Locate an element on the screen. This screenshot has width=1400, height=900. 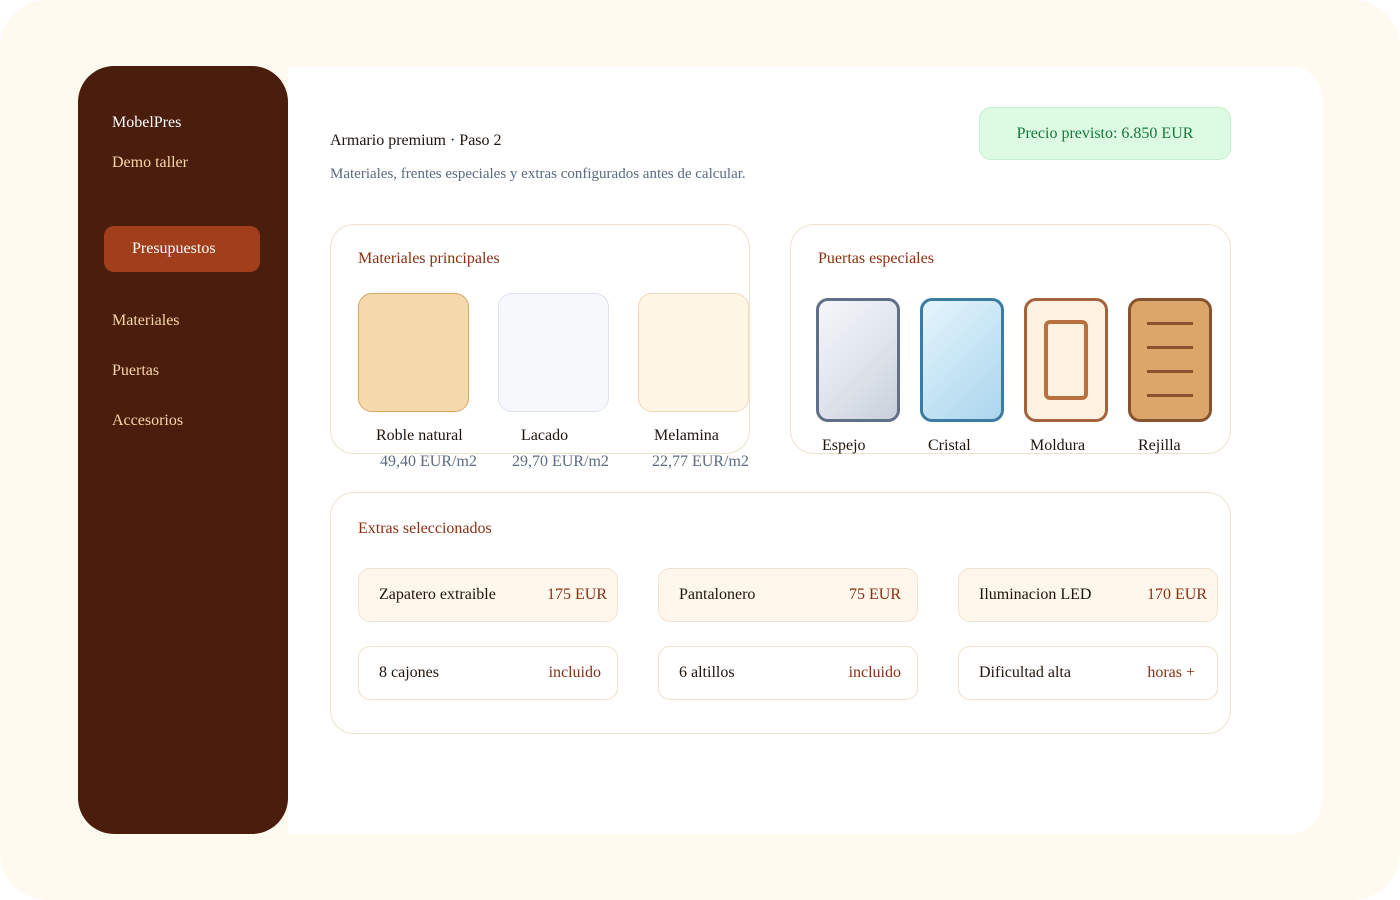
extra-label: Dificultad alta is located at coordinates (1025, 672).